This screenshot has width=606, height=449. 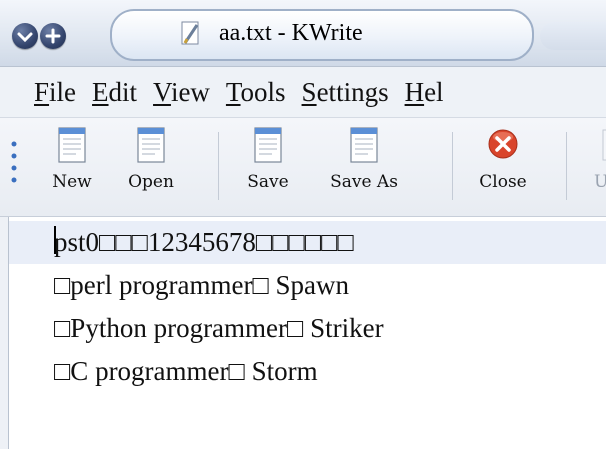 I want to click on open-button: Open, so click(x=151, y=168).